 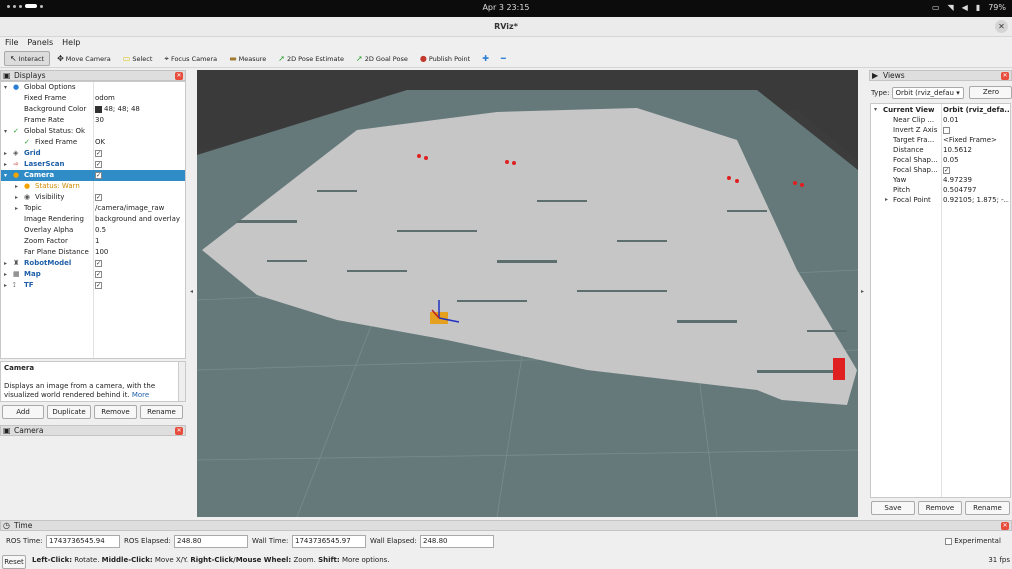 I want to click on focal-shape-fixed-row: Focal Shap... ✓, so click(x=940, y=170).